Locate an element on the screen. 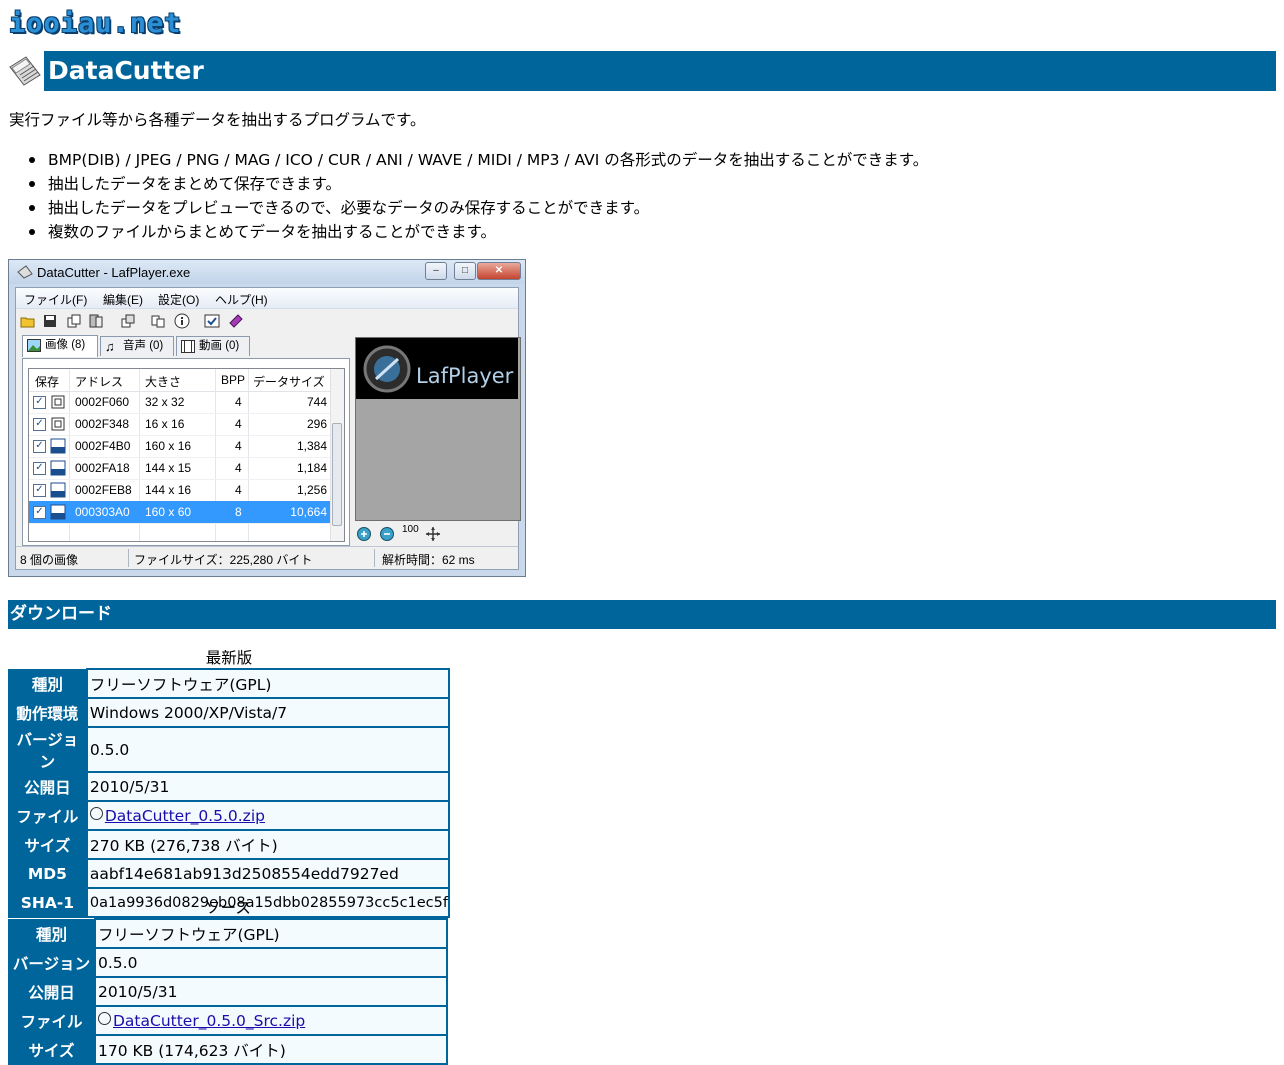 The image size is (1284, 1065). table-row-selected: ✓ 000303A0 160 x 60 8 10,664 is located at coordinates (180, 512).